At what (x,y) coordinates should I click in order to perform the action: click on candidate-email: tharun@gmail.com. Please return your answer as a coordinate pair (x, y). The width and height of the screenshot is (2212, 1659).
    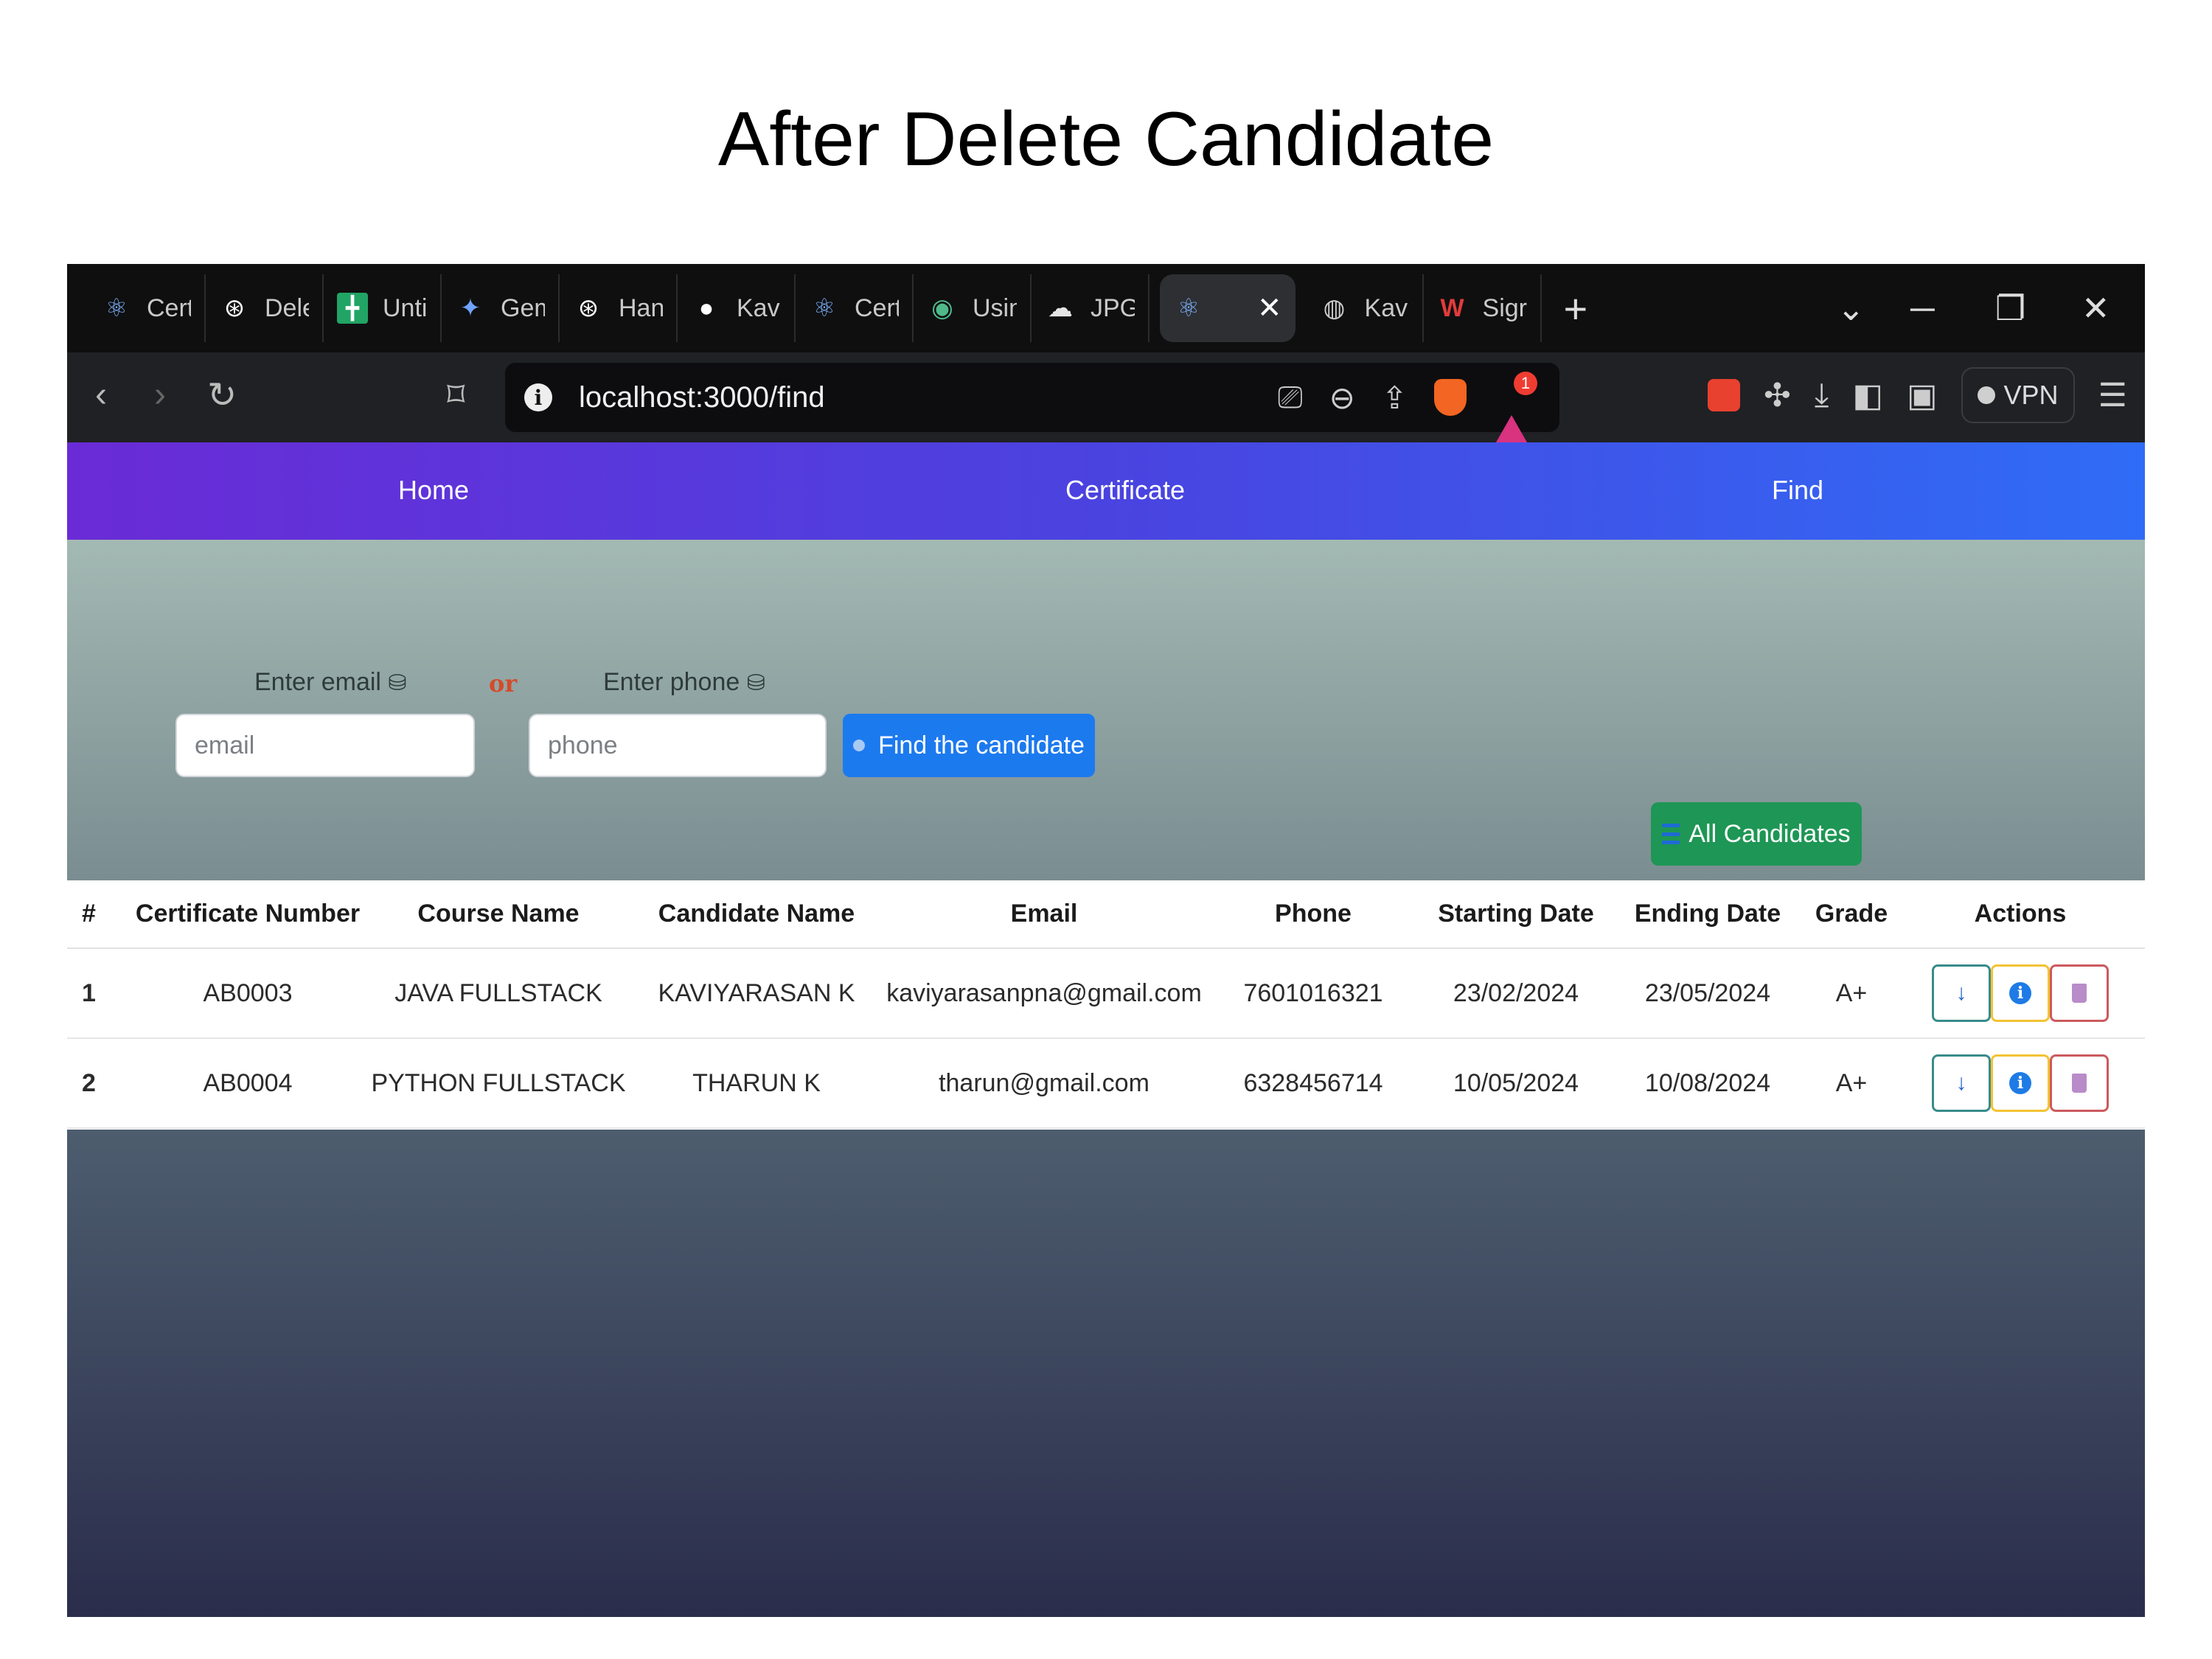
    Looking at the image, I should click on (1044, 1083).